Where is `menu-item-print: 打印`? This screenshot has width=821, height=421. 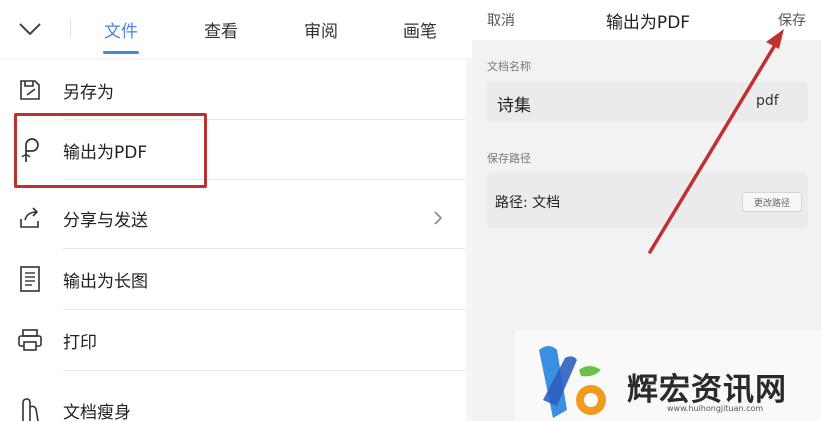
menu-item-print: 打印 is located at coordinates (233, 340).